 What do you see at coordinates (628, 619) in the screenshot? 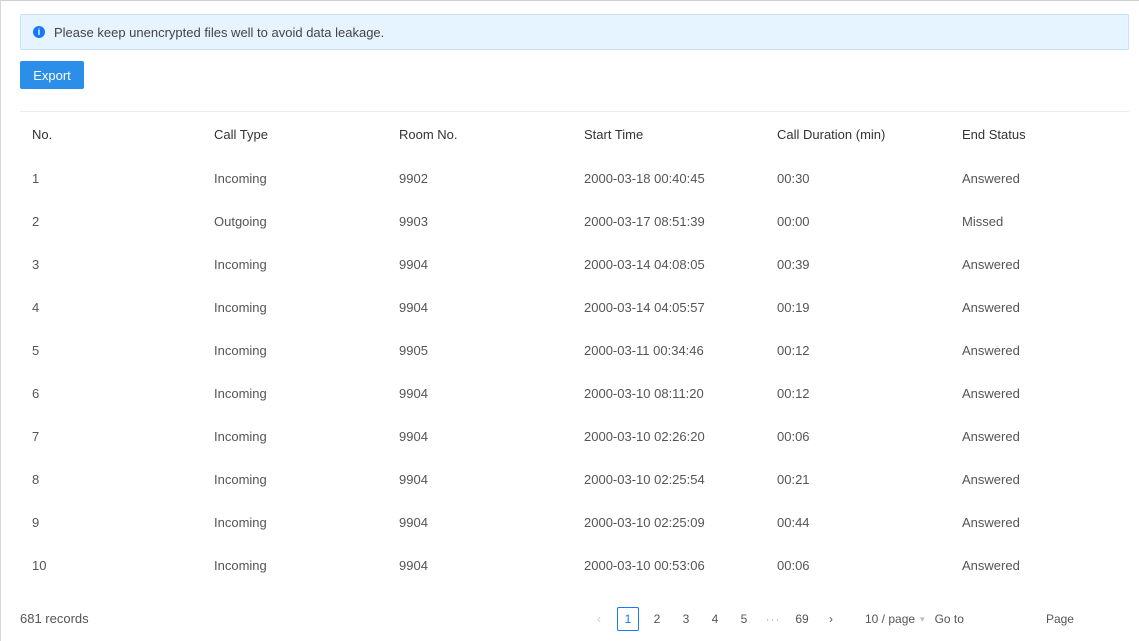
I see `page-1: 1` at bounding box center [628, 619].